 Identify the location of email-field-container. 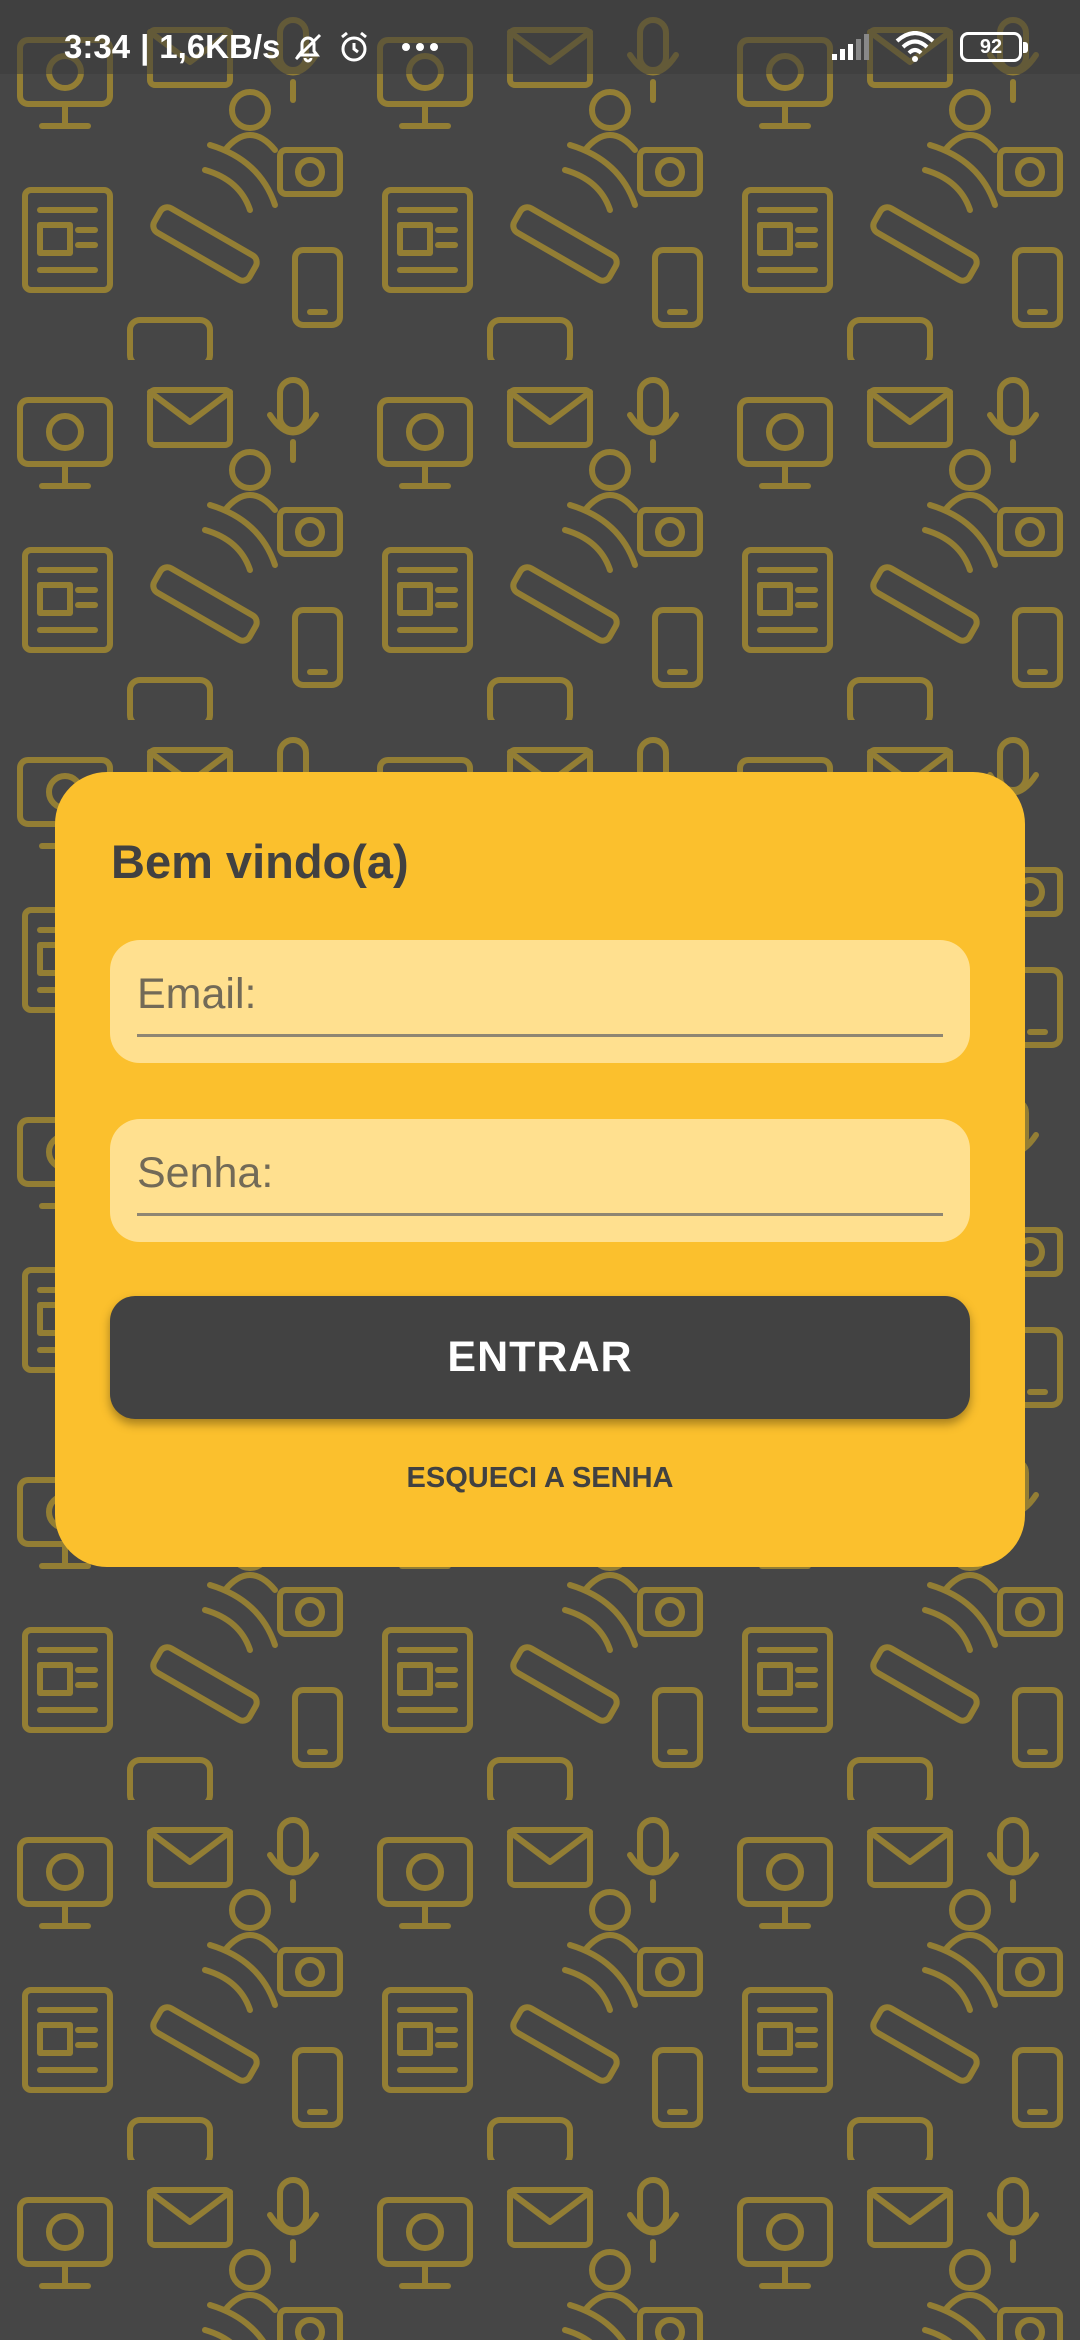
(540, 1001).